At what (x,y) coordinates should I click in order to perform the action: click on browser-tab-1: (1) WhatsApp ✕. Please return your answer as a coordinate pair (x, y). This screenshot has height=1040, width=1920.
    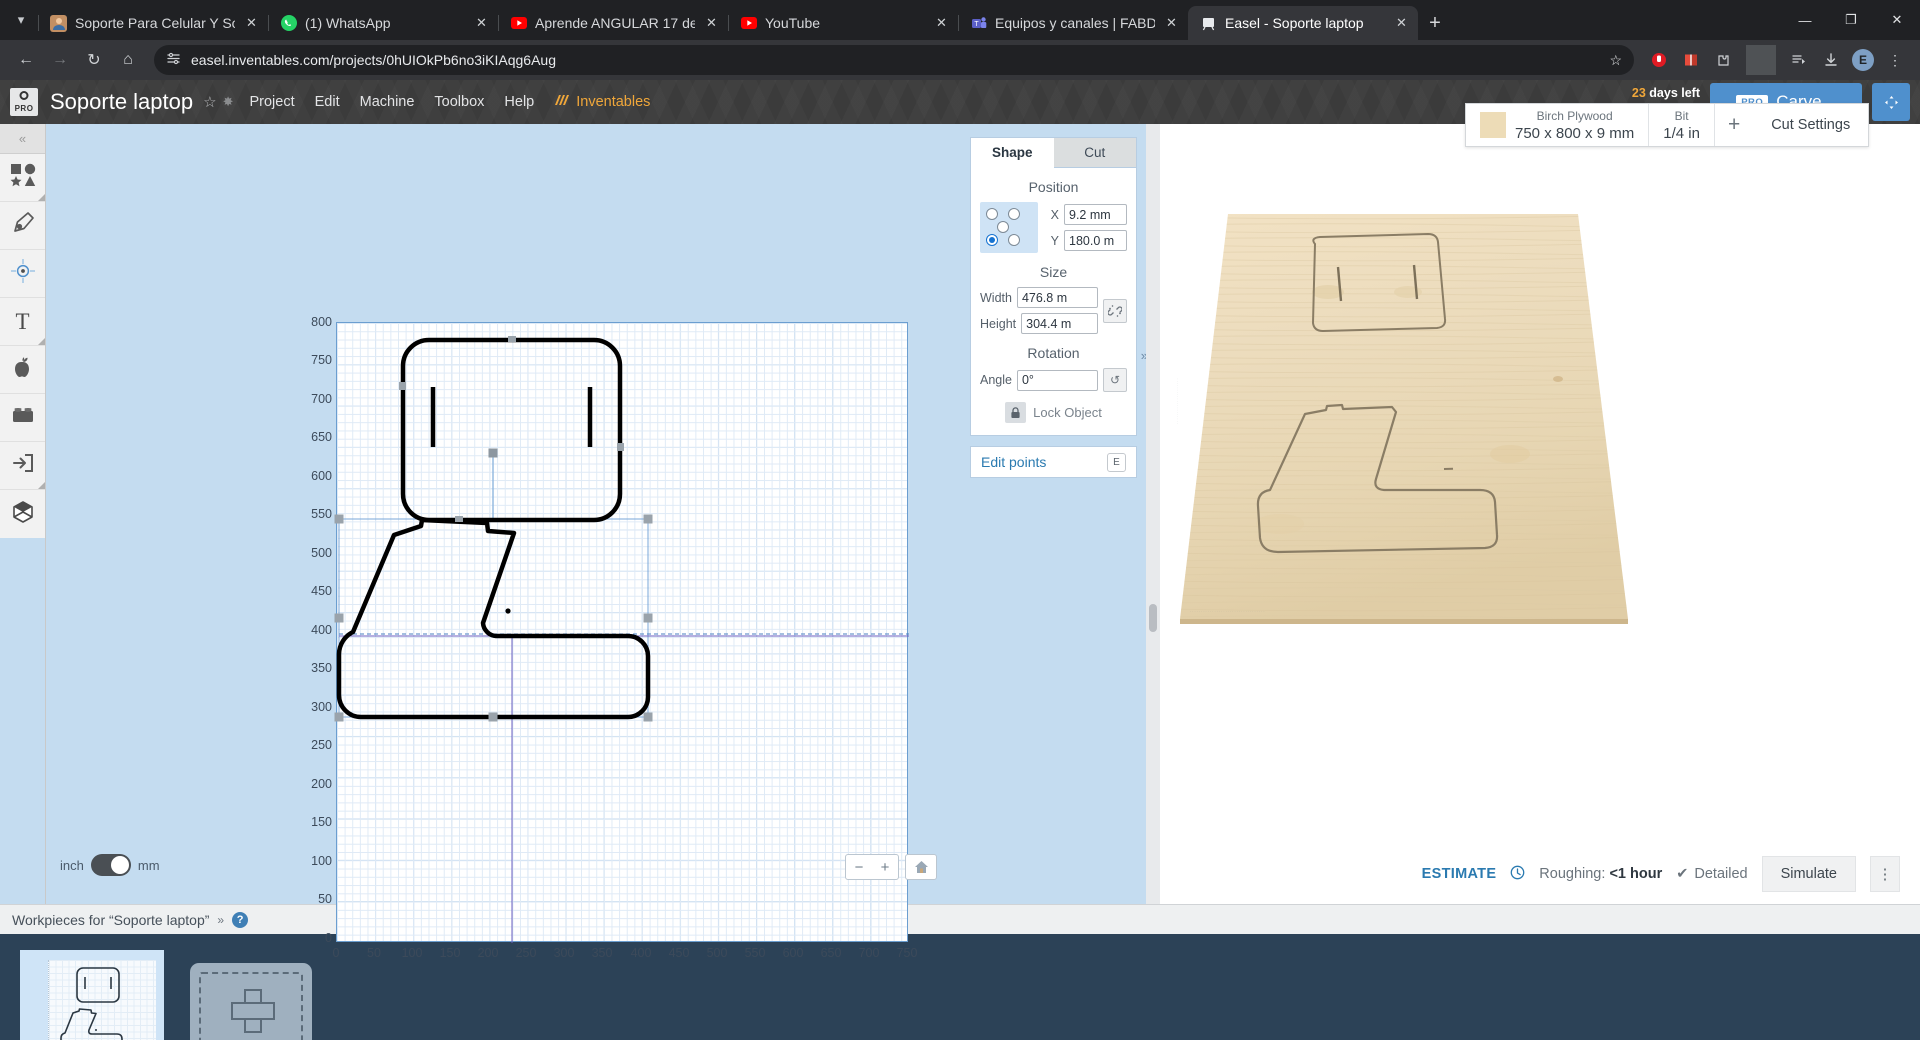
    Looking at the image, I should click on (383, 23).